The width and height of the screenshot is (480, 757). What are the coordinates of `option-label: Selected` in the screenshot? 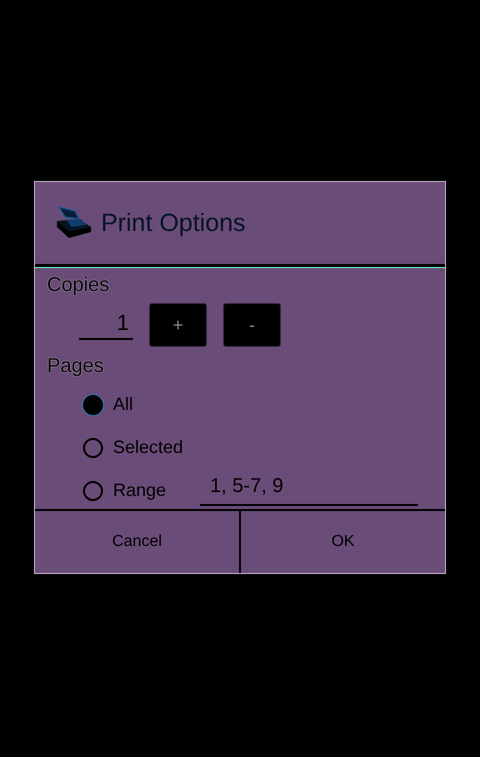 It's located at (148, 447).